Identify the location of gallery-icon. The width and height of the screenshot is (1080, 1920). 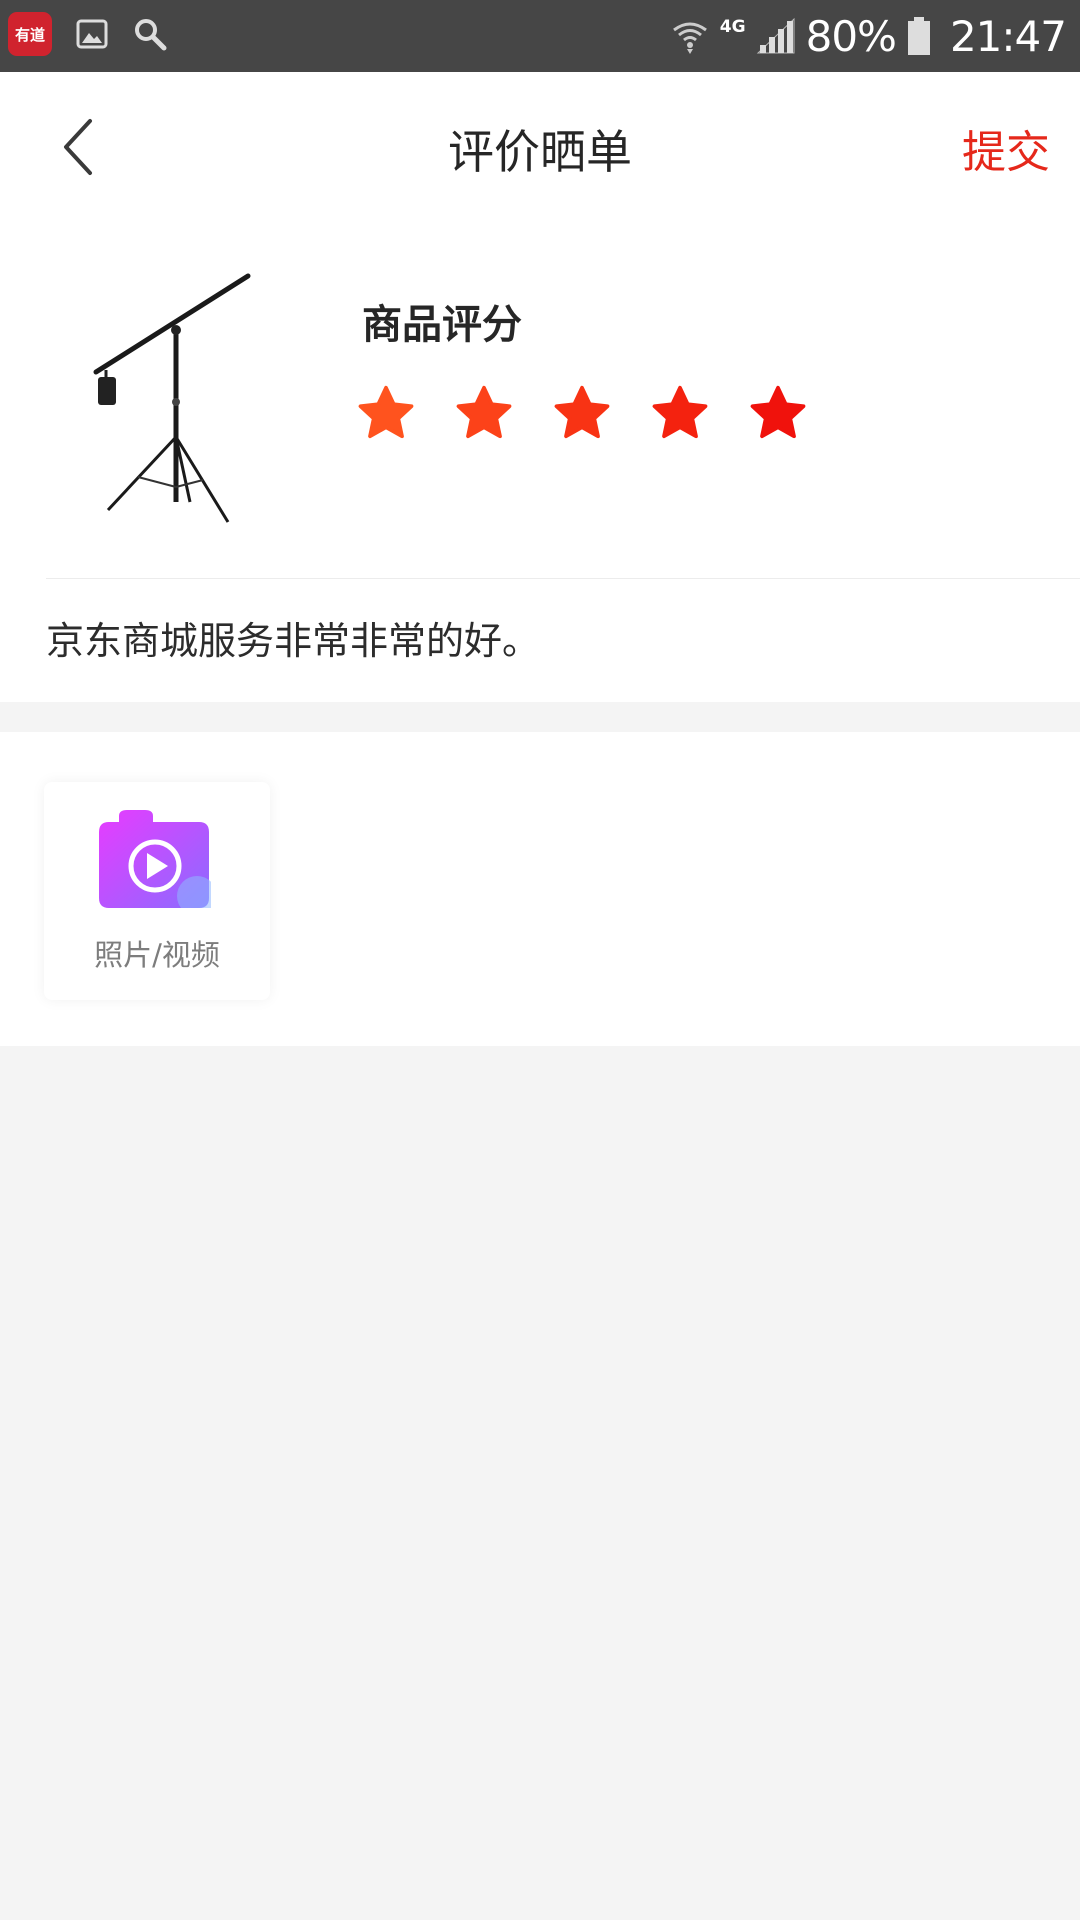
(92, 34).